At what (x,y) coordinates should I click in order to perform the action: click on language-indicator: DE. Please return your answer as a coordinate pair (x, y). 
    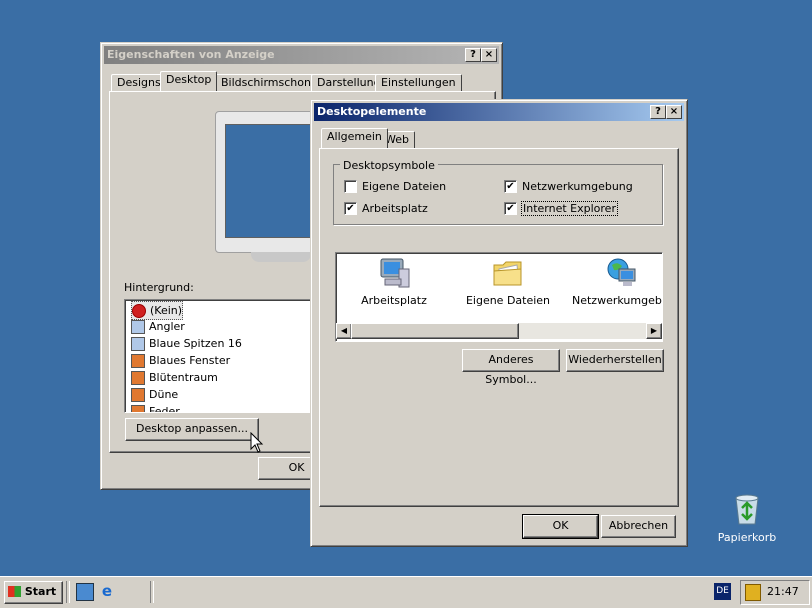
    Looking at the image, I should click on (722, 591).